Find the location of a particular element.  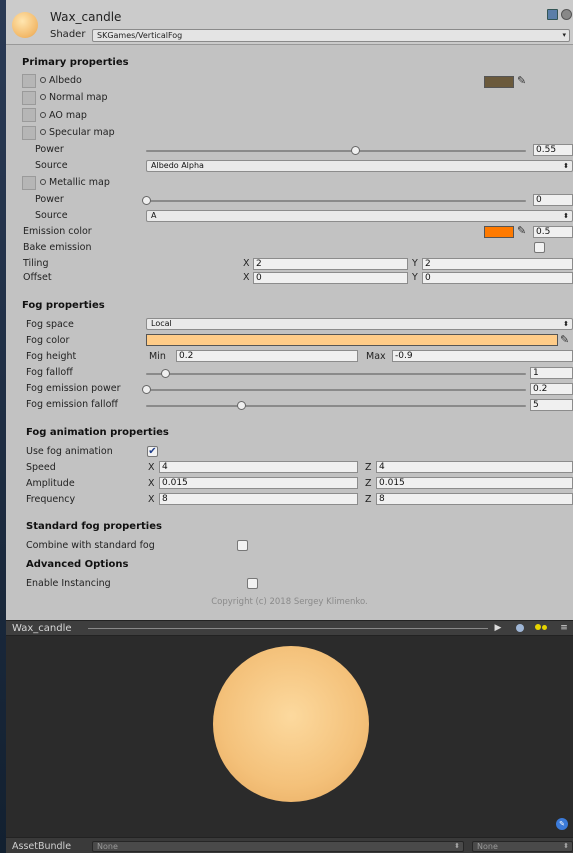

lighting-toggle-icon is located at coordinates (541, 628).